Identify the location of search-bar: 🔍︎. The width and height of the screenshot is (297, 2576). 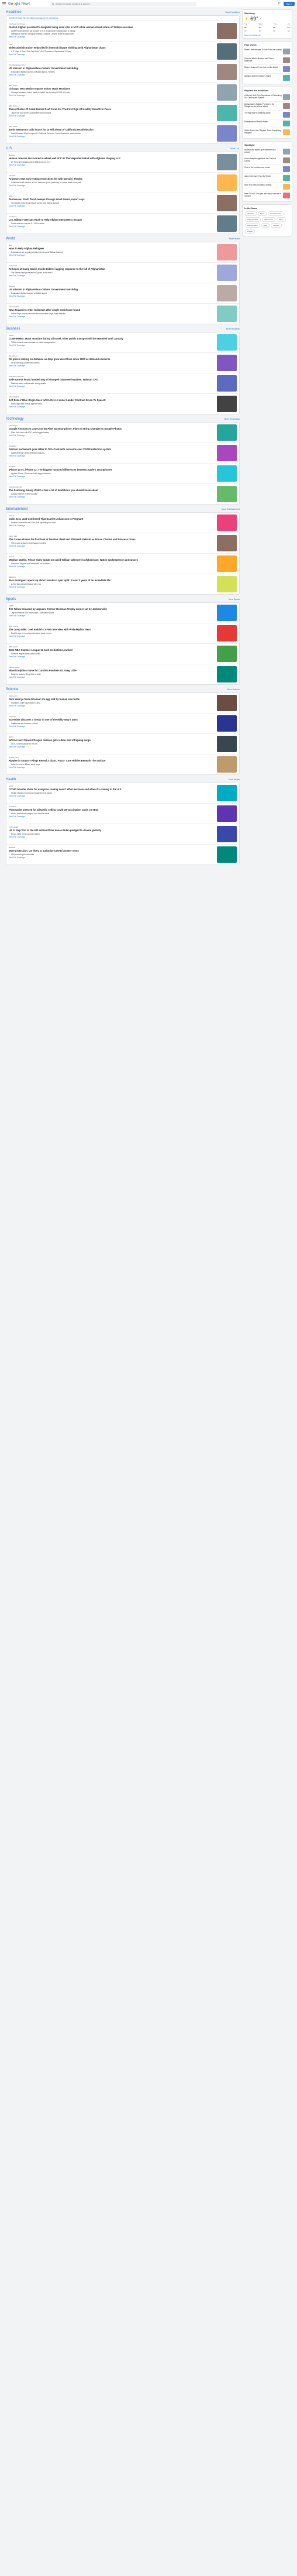
(123, 3).